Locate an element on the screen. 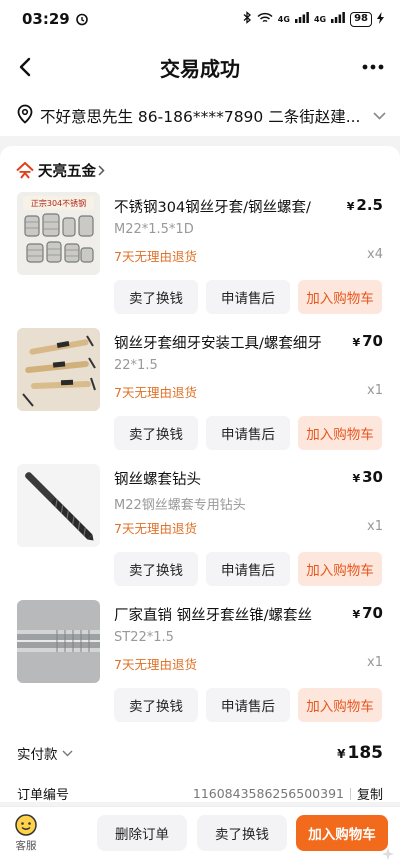  signal-icon is located at coordinates (301, 19).